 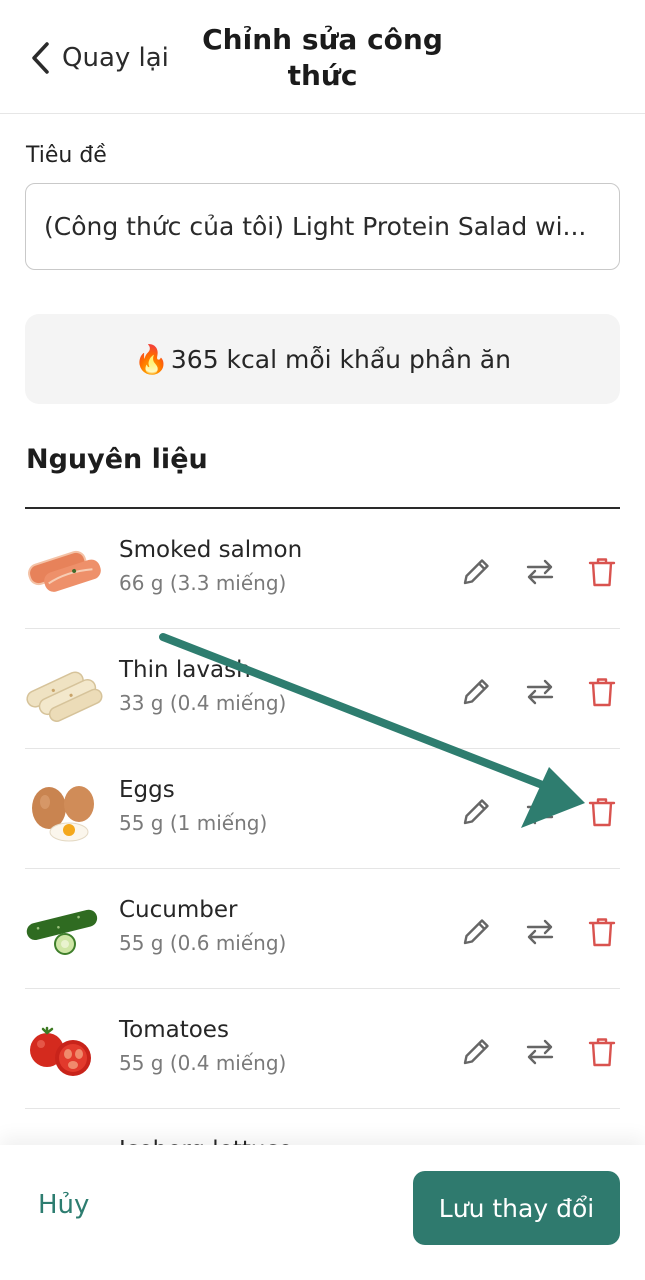 I want to click on ingredient-row: Eggs 55 g (1 miếng), so click(x=322, y=809).